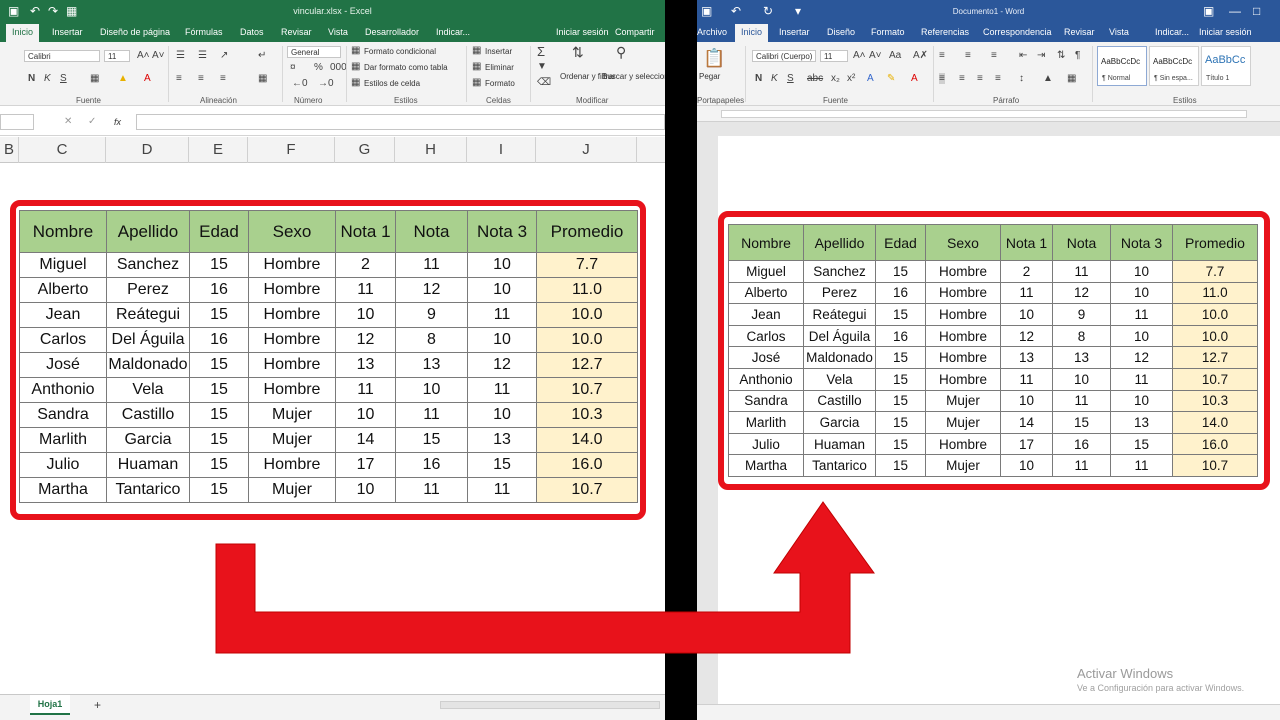 The width and height of the screenshot is (1280, 720). Describe the element at coordinates (586, 150) in the screenshot. I see `column-header: J` at that location.